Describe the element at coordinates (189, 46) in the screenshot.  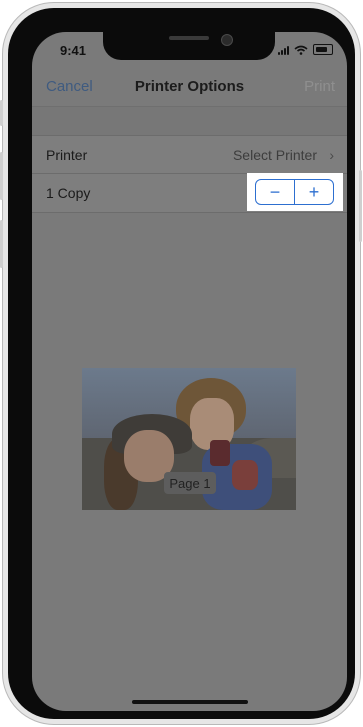
I see `notch` at that location.